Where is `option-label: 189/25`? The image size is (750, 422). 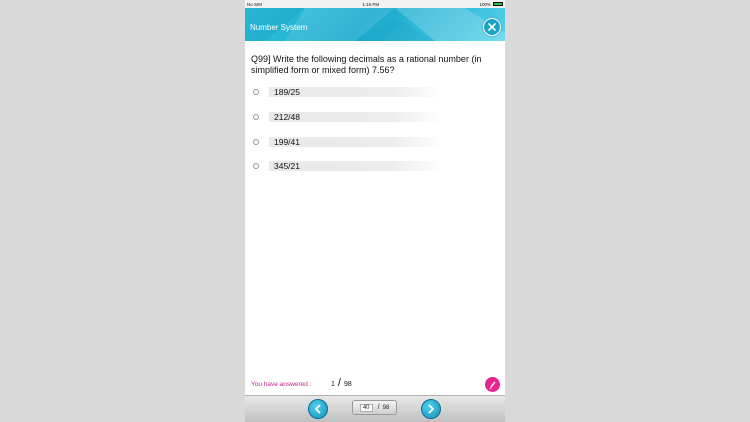
option-label: 189/25 is located at coordinates (356, 91).